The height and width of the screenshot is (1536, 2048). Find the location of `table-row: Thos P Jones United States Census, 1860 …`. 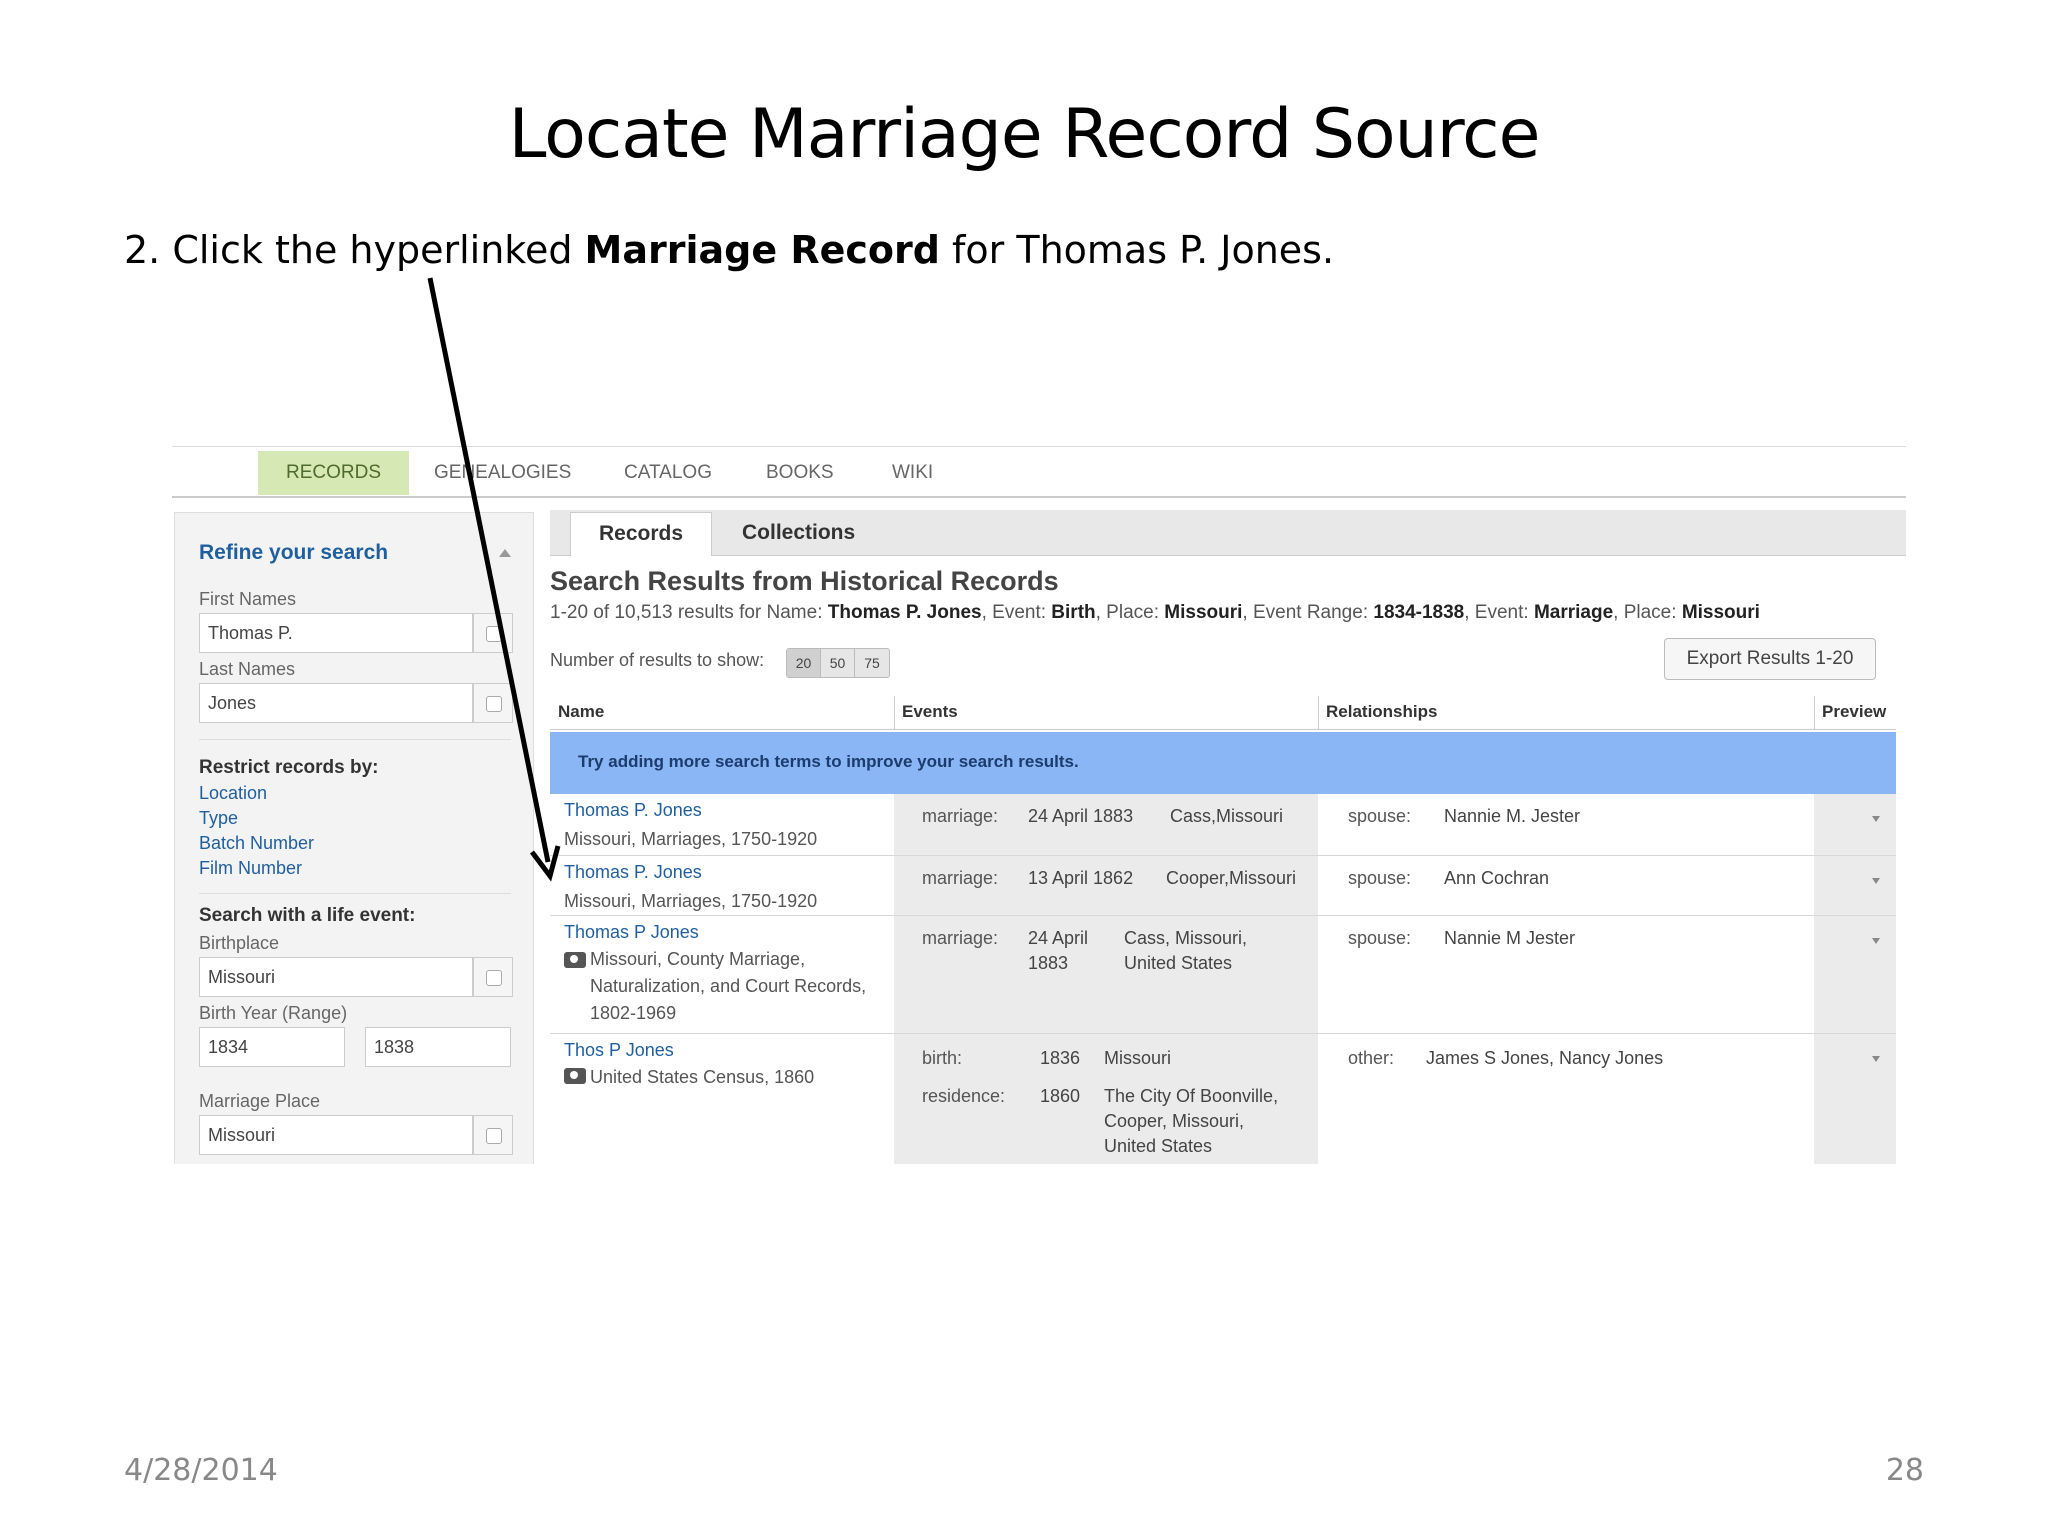

table-row: Thos P Jones United States Census, 1860 … is located at coordinates (1223, 1099).